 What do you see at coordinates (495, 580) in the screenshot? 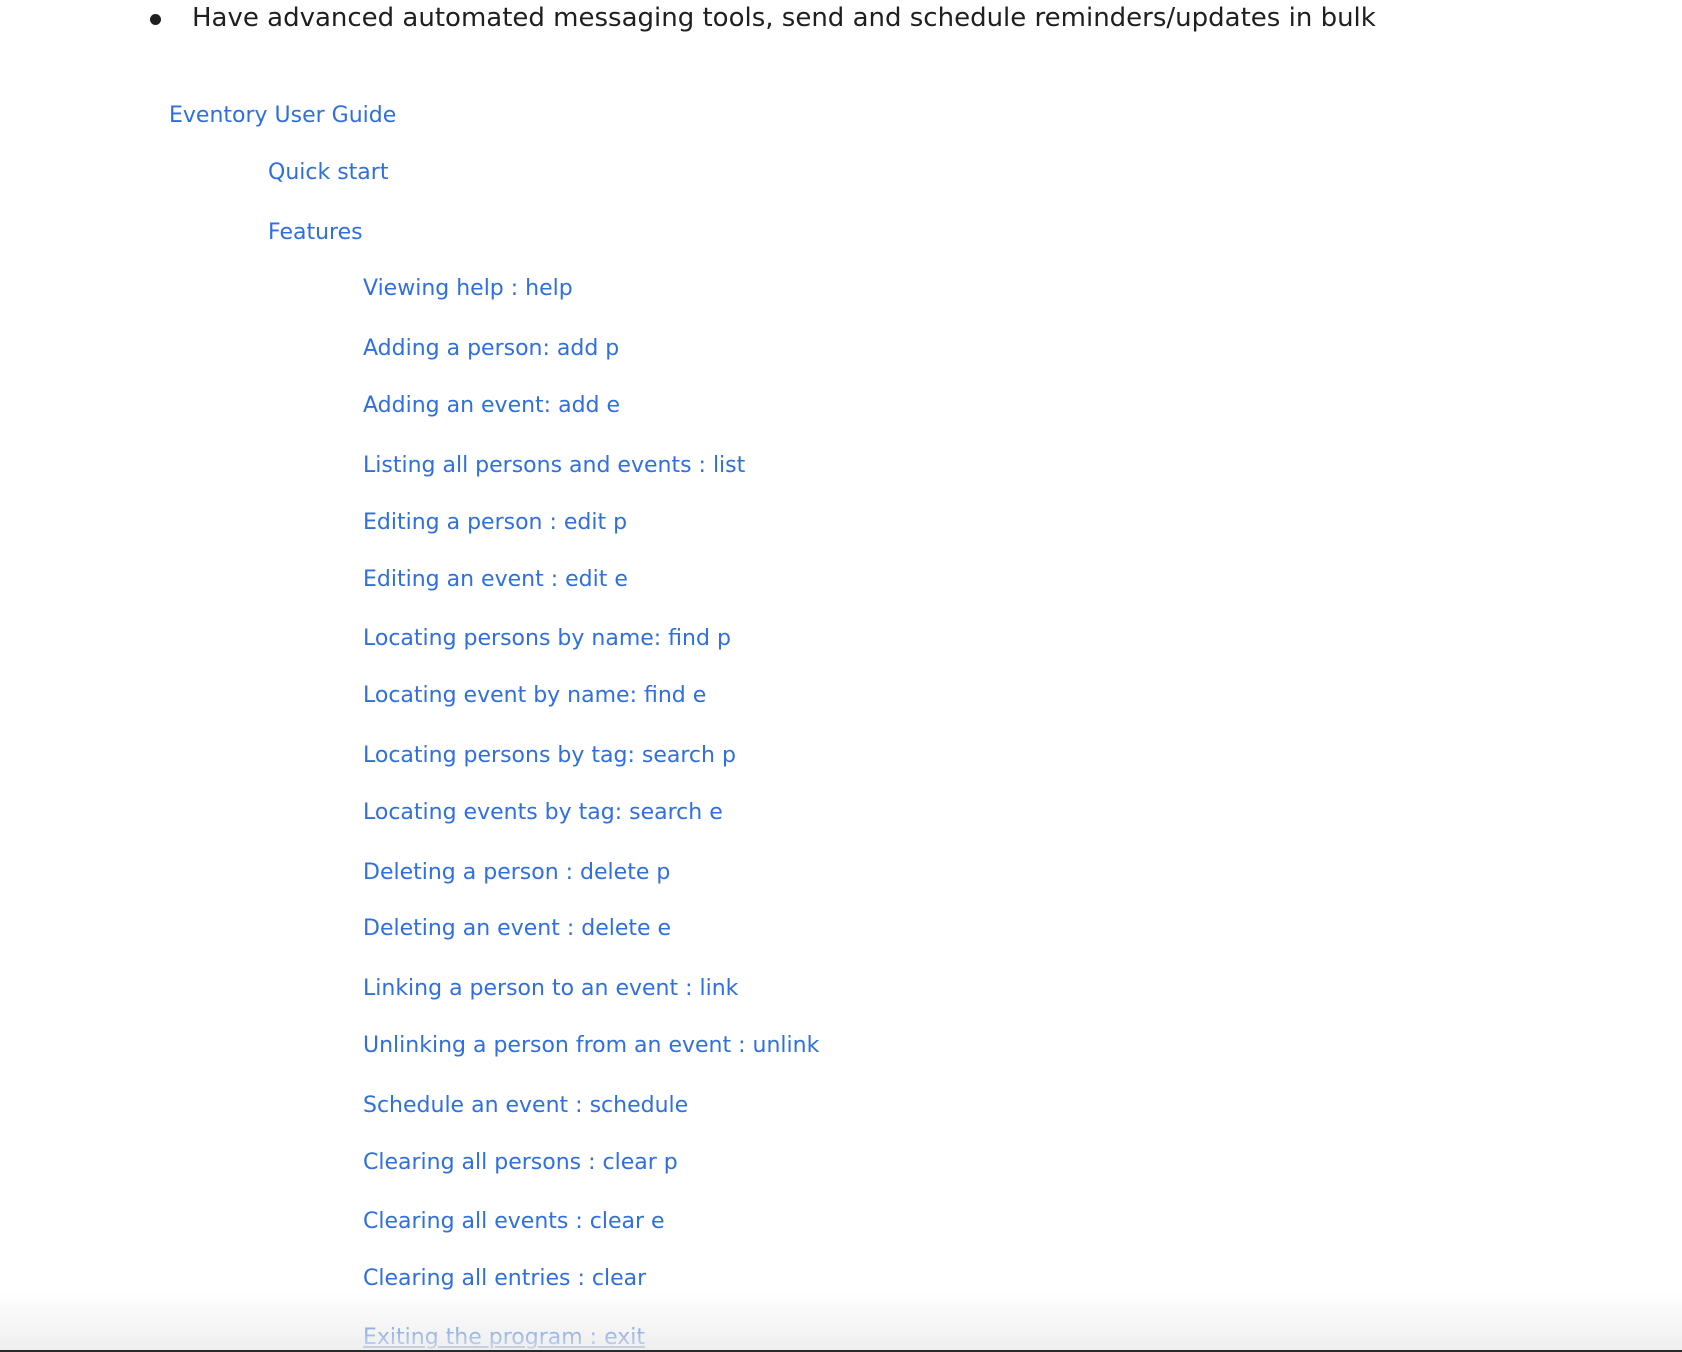
I see `toc-link-edit-event: Editing an event : edit e` at bounding box center [495, 580].